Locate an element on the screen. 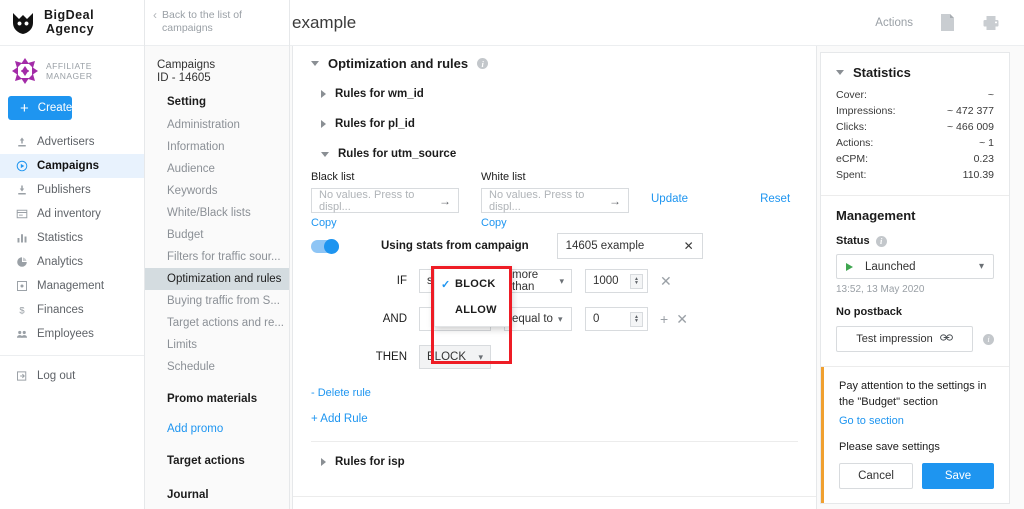 This screenshot has width=1024, height=509. white-list-input: No values. Press to displ... → is located at coordinates (555, 200).